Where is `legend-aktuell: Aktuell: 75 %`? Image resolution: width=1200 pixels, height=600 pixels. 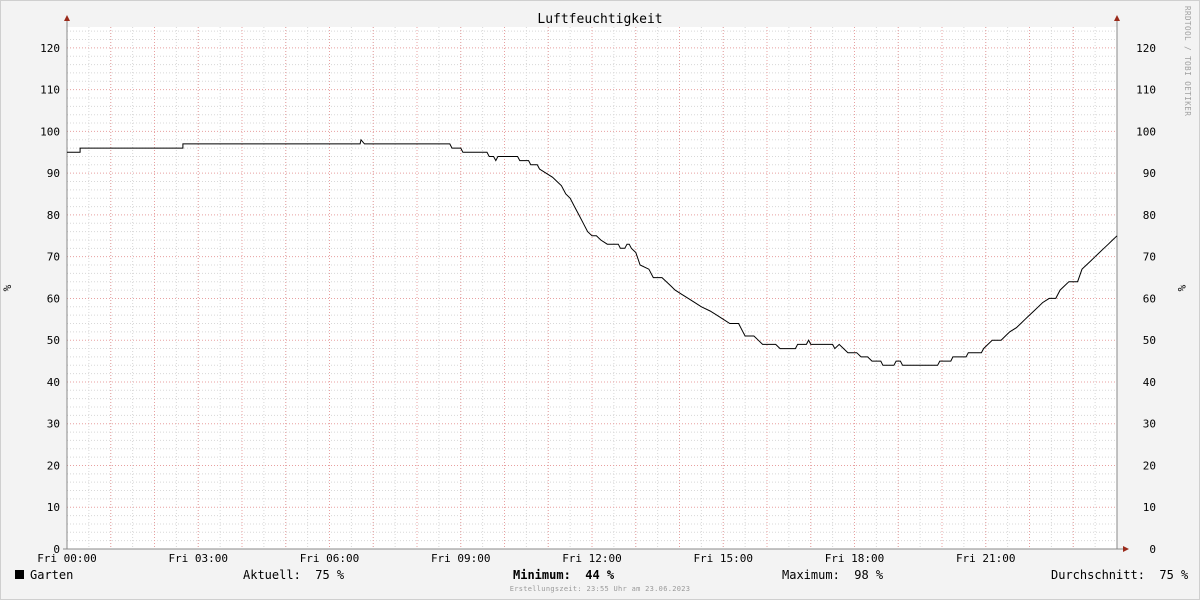 legend-aktuell: Aktuell: 75 % is located at coordinates (293, 575).